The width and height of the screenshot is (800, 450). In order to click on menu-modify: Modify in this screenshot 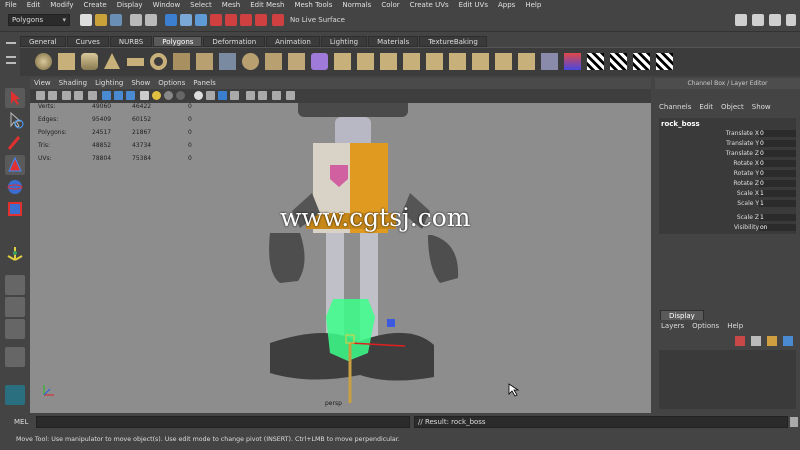, I will do `click(61, 5)`.